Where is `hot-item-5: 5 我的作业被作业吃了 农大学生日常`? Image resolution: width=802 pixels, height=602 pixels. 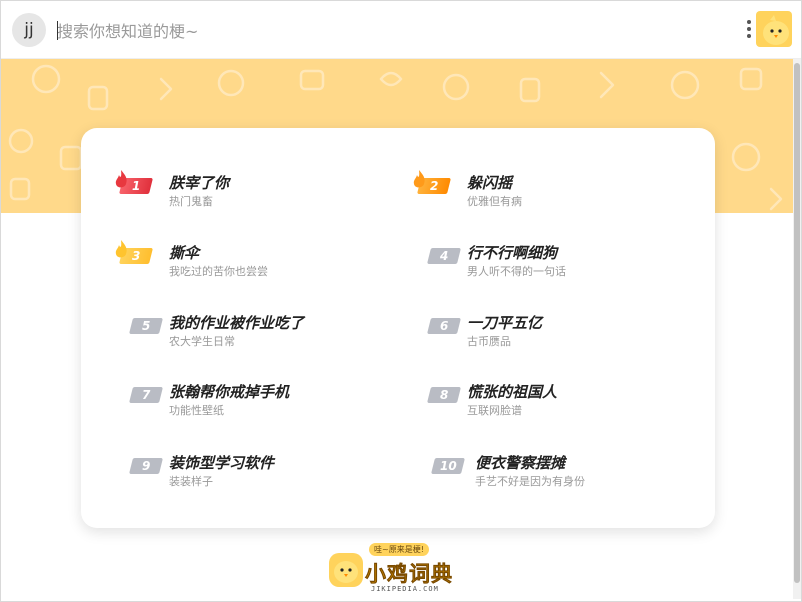
hot-item-5: 5 我的作业被作业吃了 农大学生日常 is located at coordinates (256, 332).